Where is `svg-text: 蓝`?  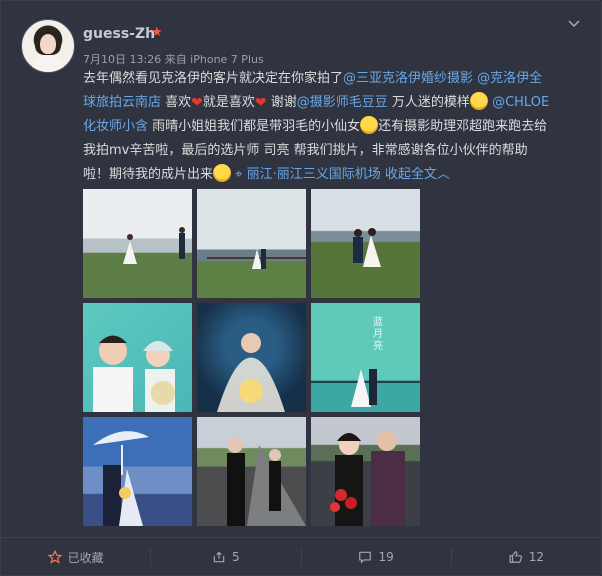
svg-text: 蓝 is located at coordinates (378, 322).